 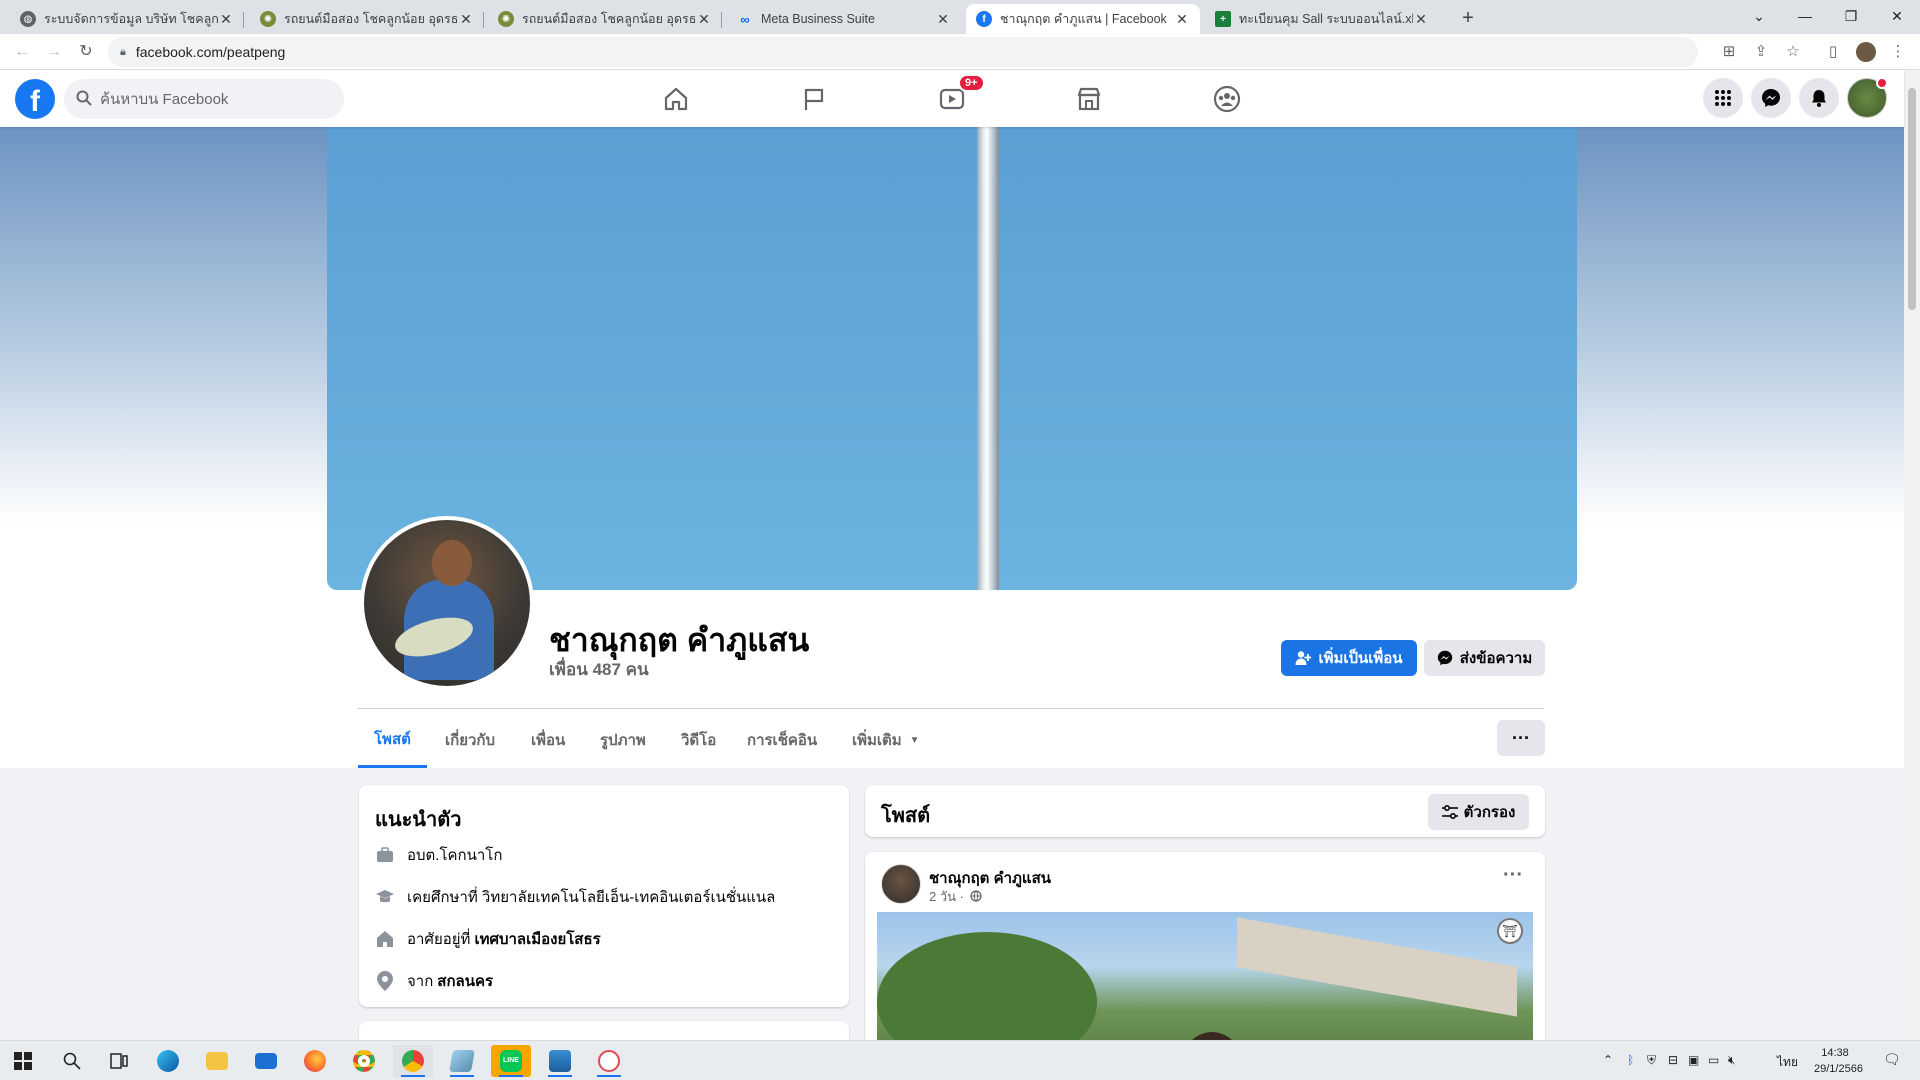 I want to click on marketplace-icon, so click(x=1089, y=99).